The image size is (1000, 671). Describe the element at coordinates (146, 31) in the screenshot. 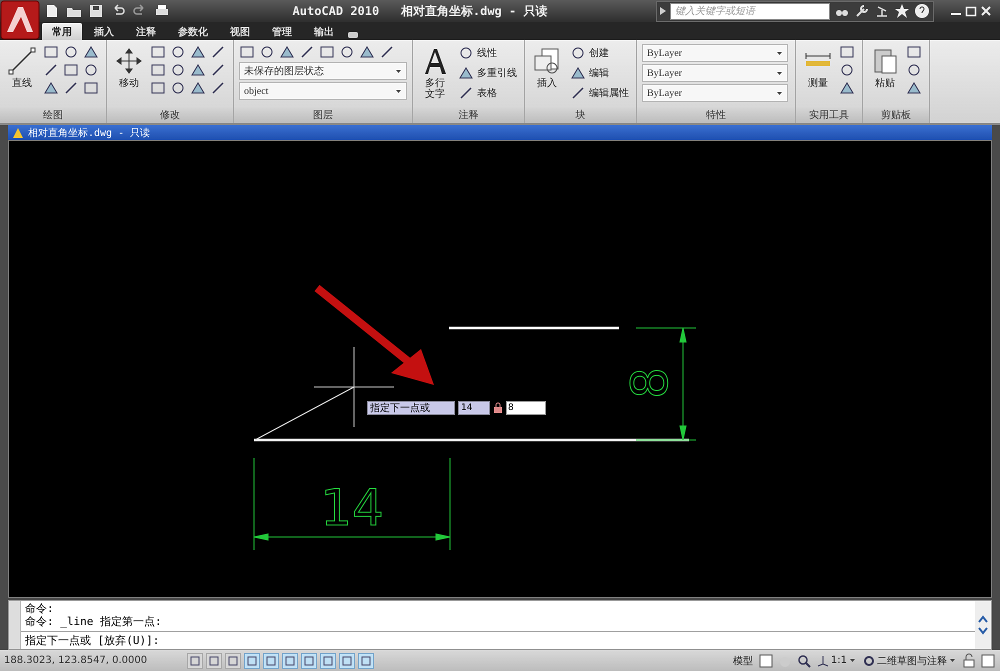

I see `ribbon-tab: 注释` at that location.